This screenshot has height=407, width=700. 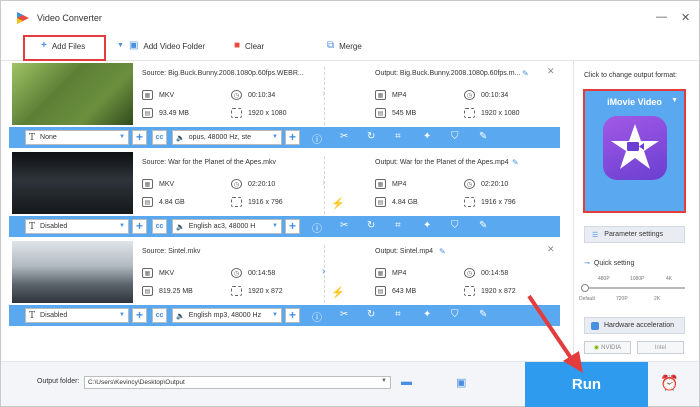 What do you see at coordinates (237, 382) in the screenshot?
I see `output-folder-input: C:\Users\Kevincy\Desktop\Output` at bounding box center [237, 382].